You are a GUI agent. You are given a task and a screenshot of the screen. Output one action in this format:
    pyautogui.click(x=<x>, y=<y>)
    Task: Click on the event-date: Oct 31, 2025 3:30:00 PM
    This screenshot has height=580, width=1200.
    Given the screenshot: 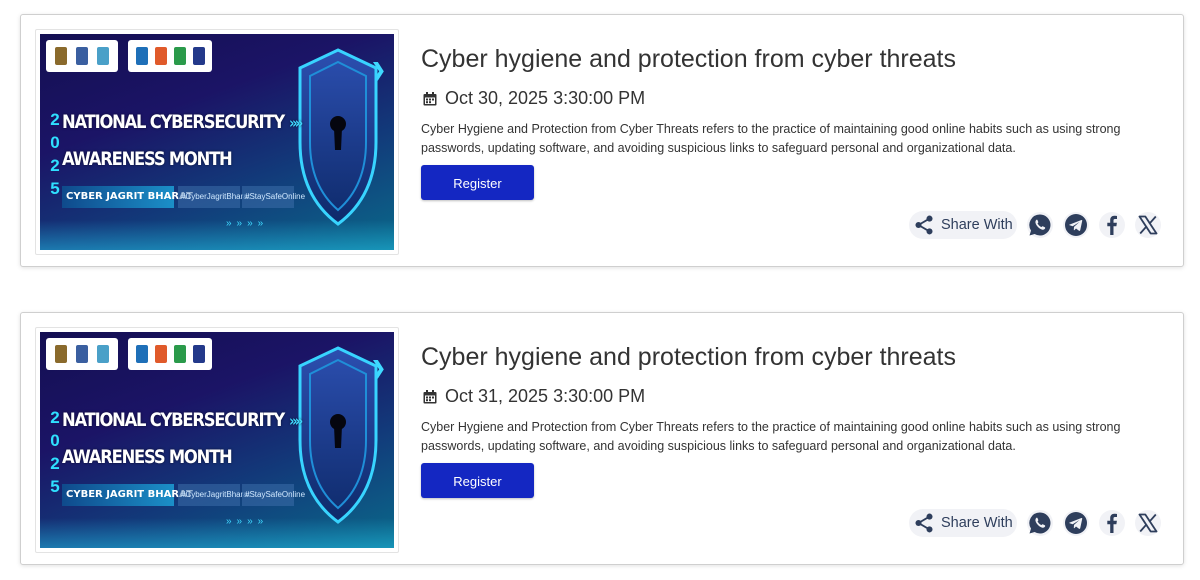 What is the action you would take?
    pyautogui.click(x=545, y=396)
    